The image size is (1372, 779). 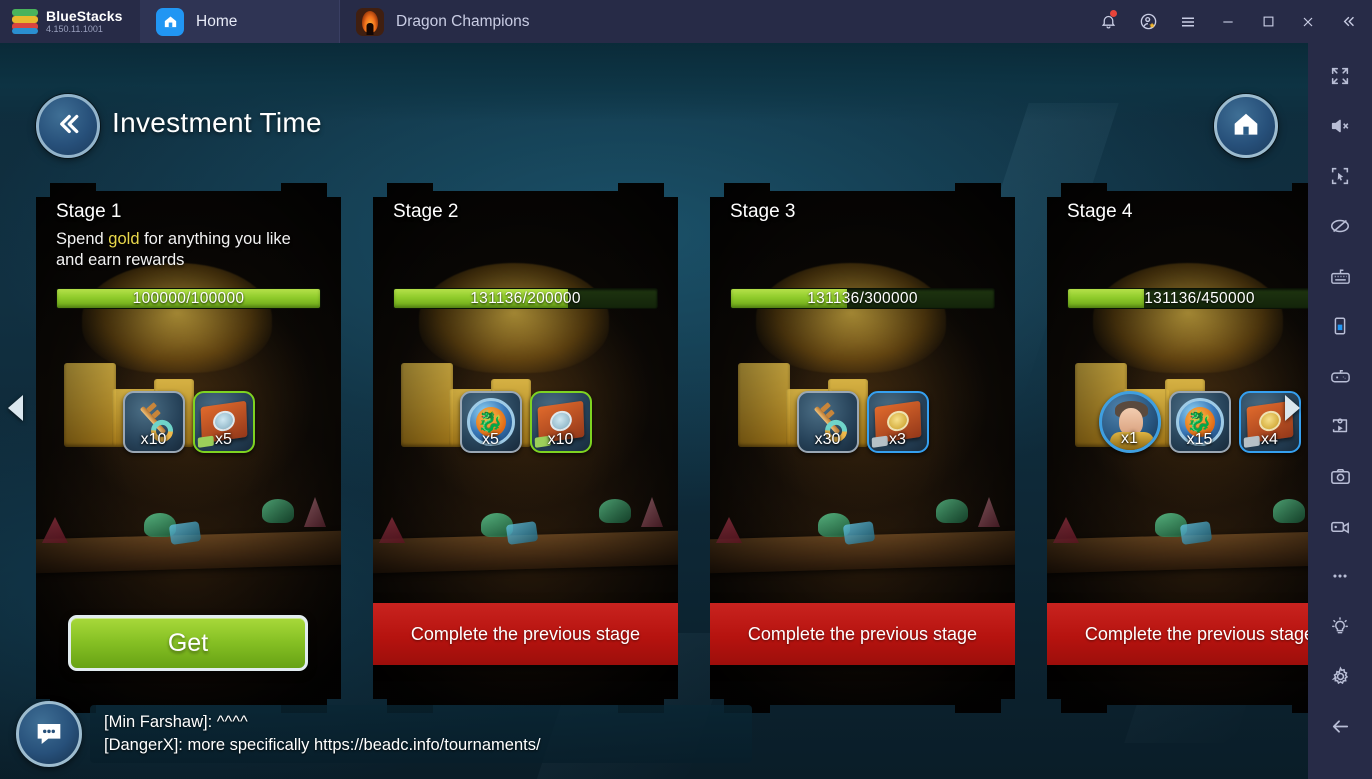 I want to click on double-chevron-left-icon, so click(x=68, y=126).